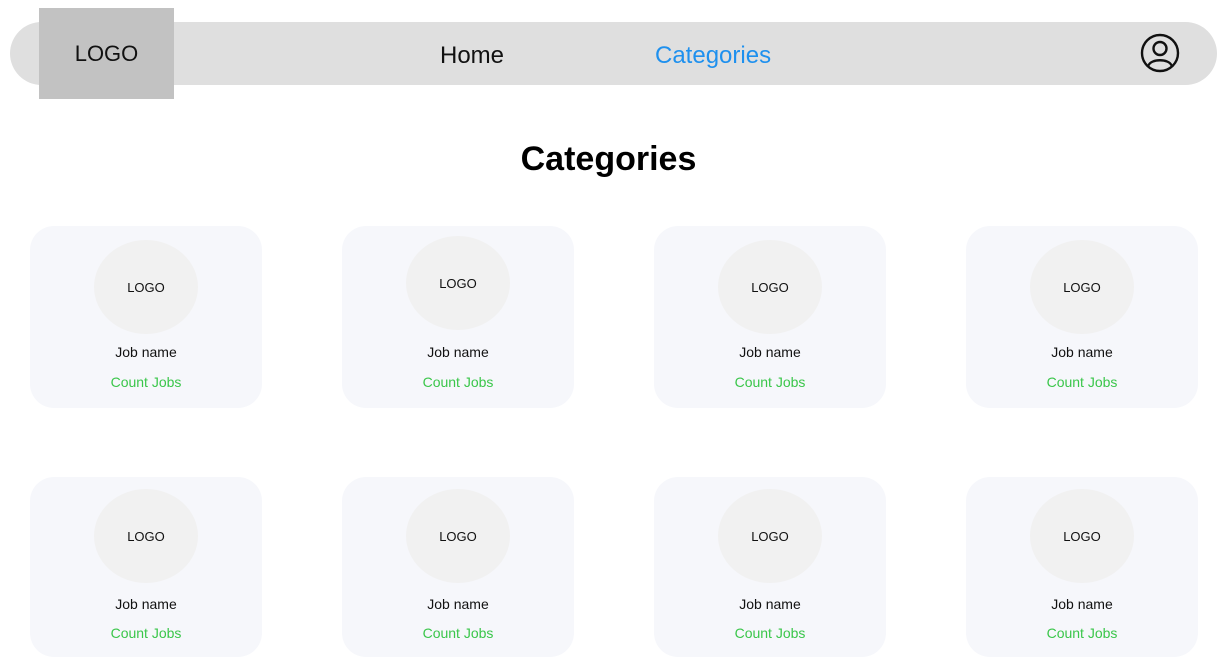 The height and width of the screenshot is (657, 1217). I want to click on navbar, so click(613, 53).